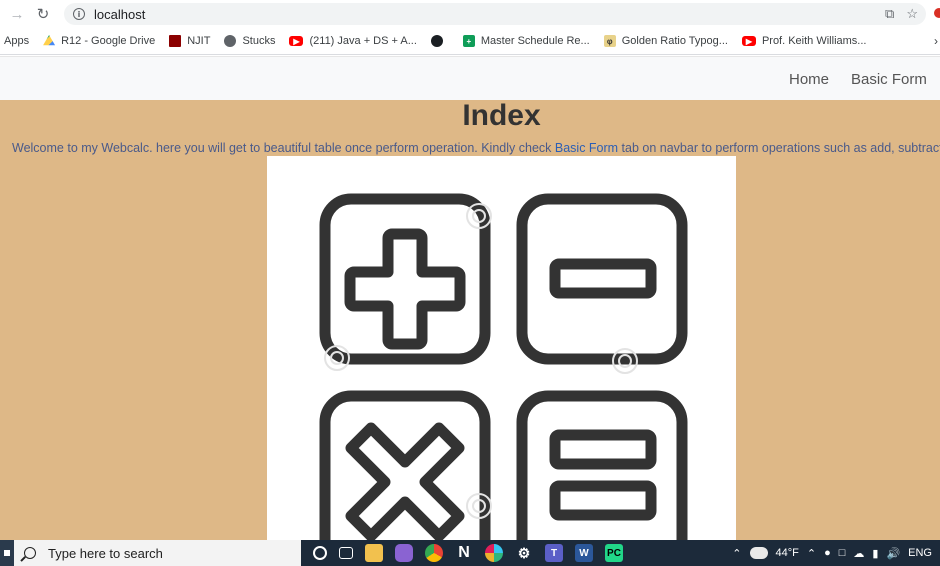  Describe the element at coordinates (614, 553) in the screenshot. I see `pycharm-icon: PC` at that location.